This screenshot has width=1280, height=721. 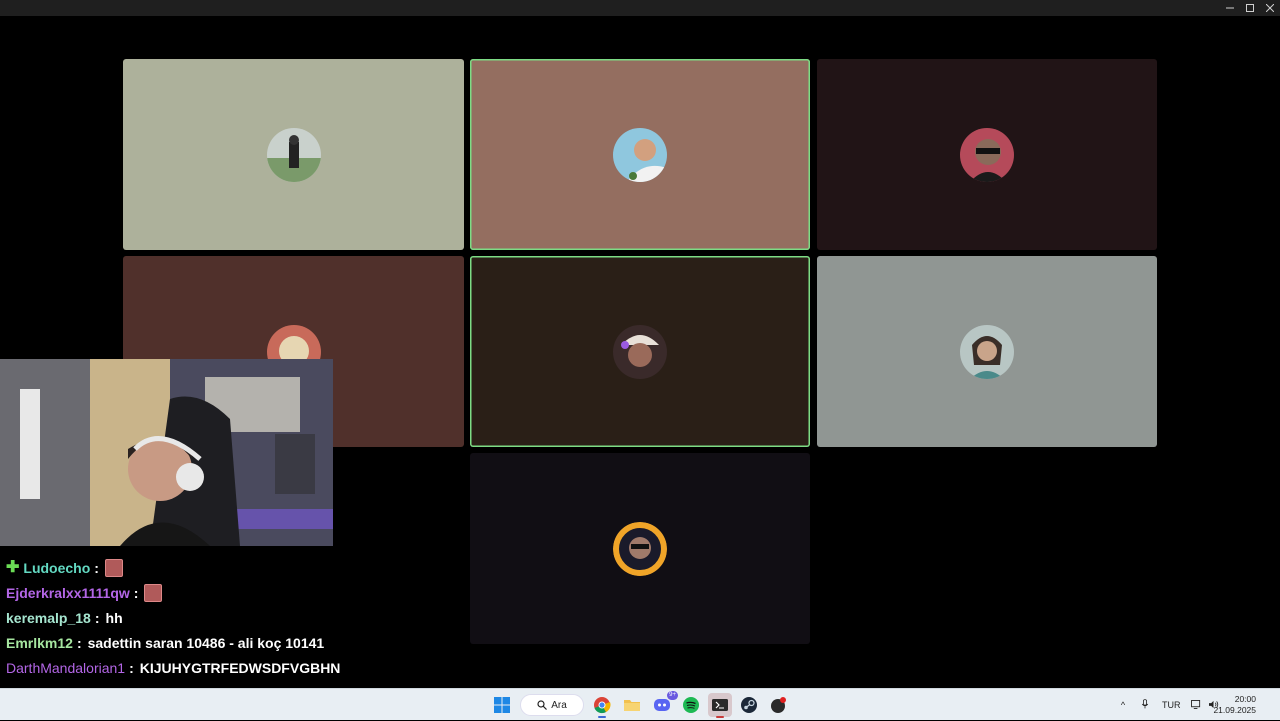 I want to click on chat-text: sadettin saran 10486 - ali koç 10141, so click(x=206, y=643).